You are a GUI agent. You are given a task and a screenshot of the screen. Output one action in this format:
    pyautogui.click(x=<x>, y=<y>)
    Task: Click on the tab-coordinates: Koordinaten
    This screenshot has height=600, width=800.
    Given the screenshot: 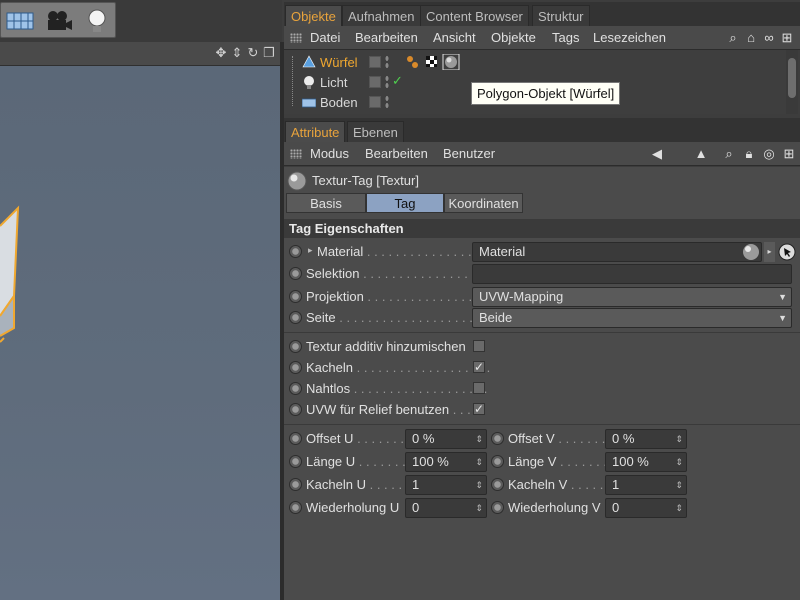 What is the action you would take?
    pyautogui.click(x=483, y=203)
    